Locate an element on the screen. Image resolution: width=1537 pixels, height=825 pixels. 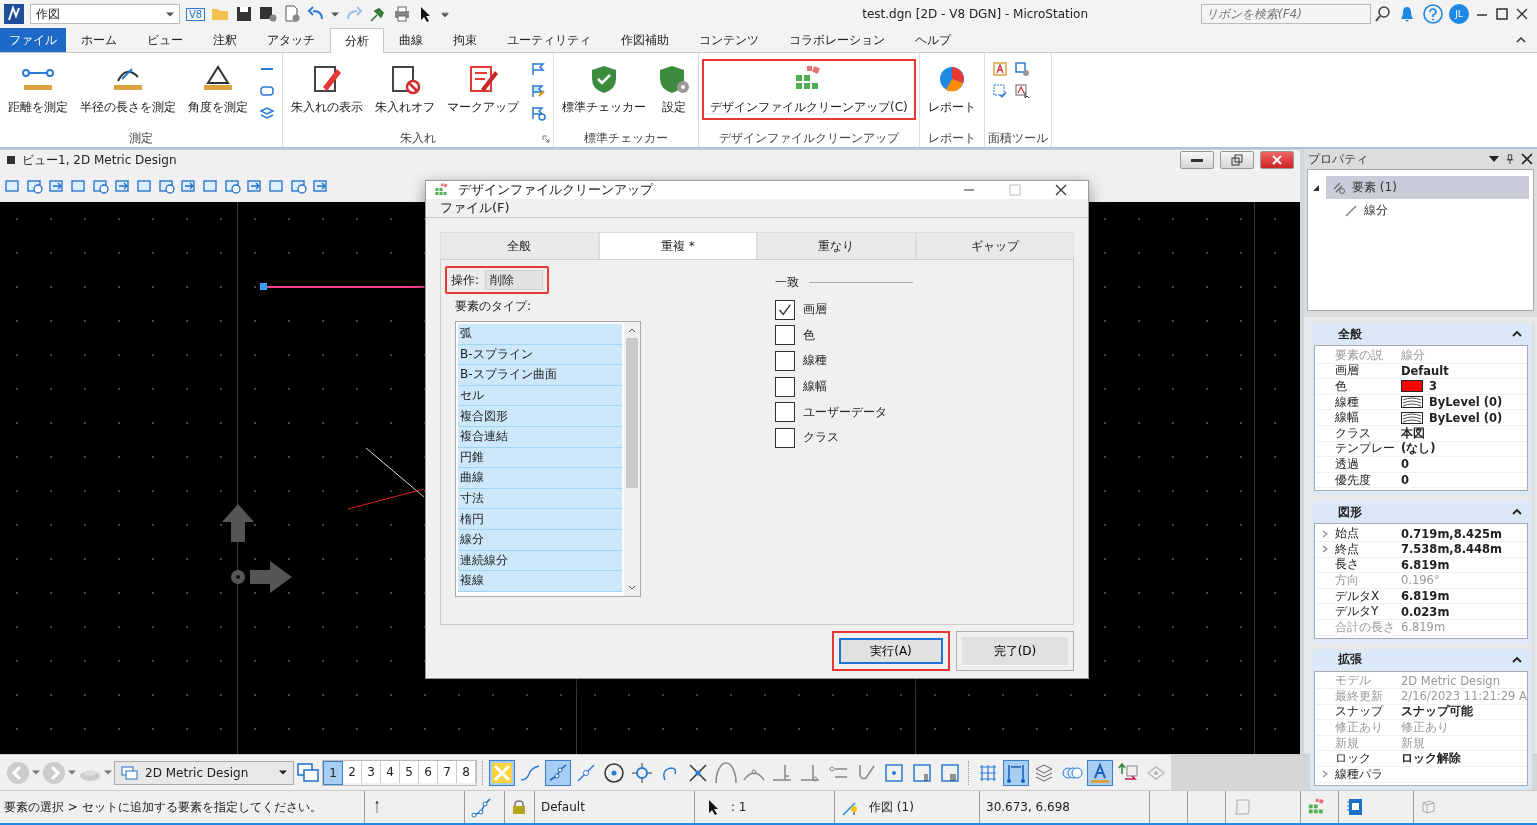
property-value: 線分 is located at coordinates (1413, 355).